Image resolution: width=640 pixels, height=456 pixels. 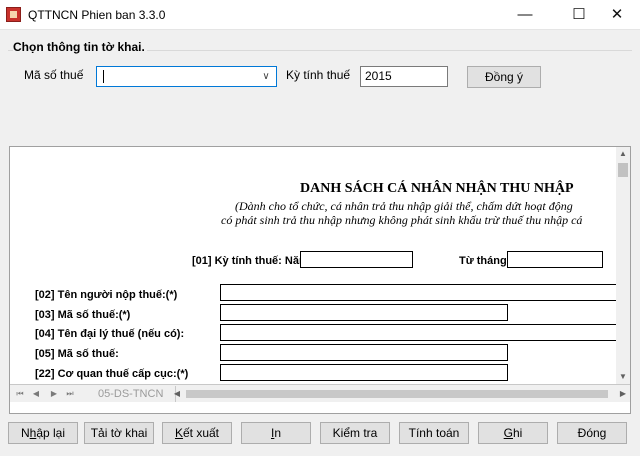 What do you see at coordinates (356, 259) in the screenshot?
I see `year-input` at bounding box center [356, 259].